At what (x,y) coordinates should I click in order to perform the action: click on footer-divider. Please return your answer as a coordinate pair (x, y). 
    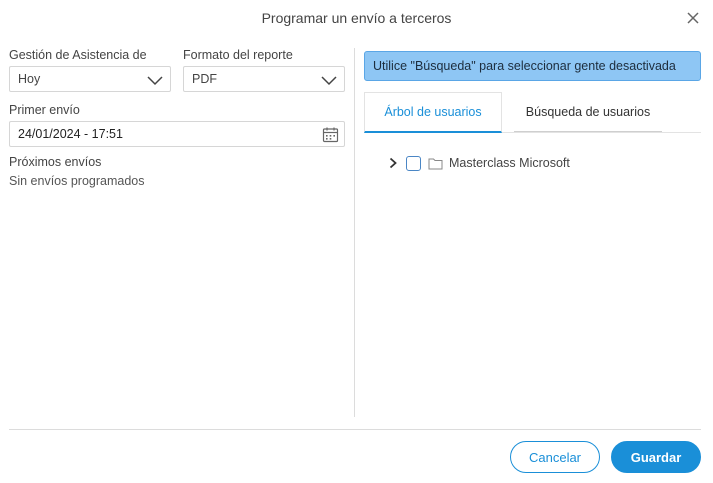
    Looking at the image, I should click on (355, 429).